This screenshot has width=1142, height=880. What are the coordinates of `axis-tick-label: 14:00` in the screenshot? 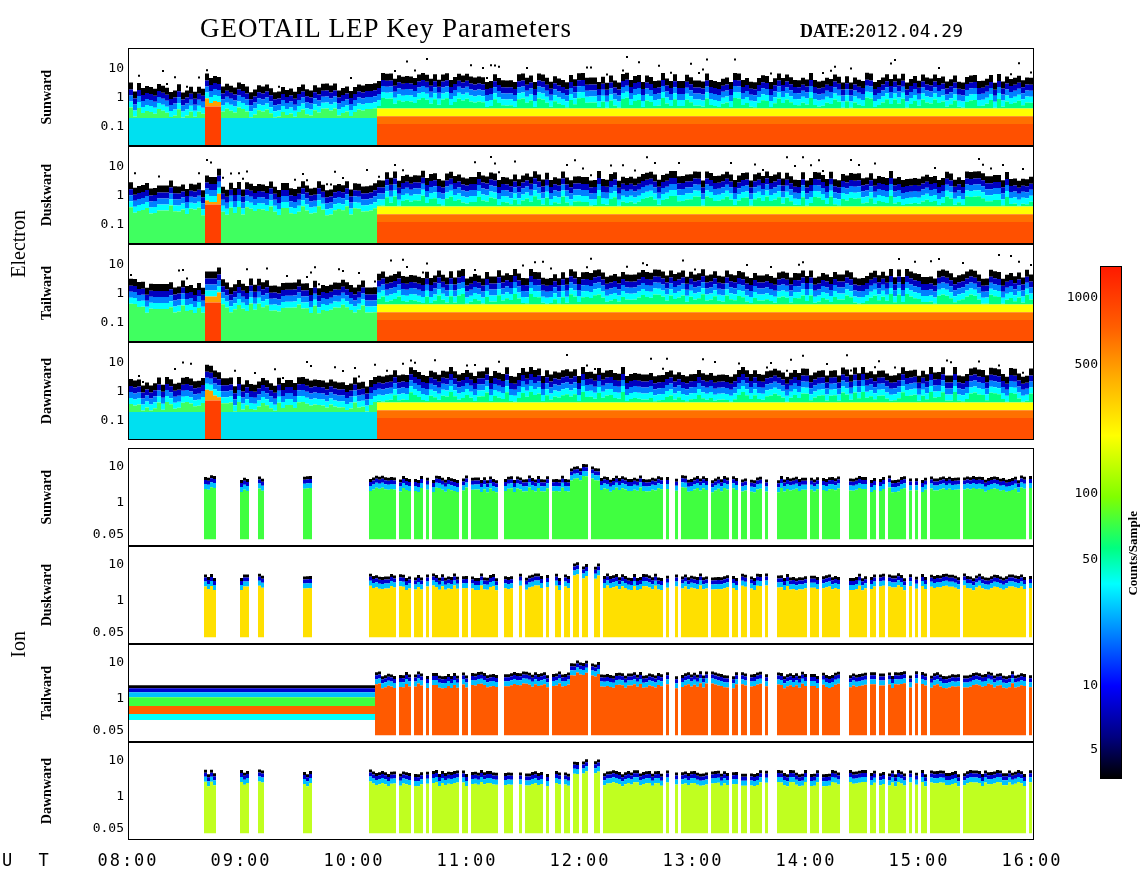 It's located at (806, 860).